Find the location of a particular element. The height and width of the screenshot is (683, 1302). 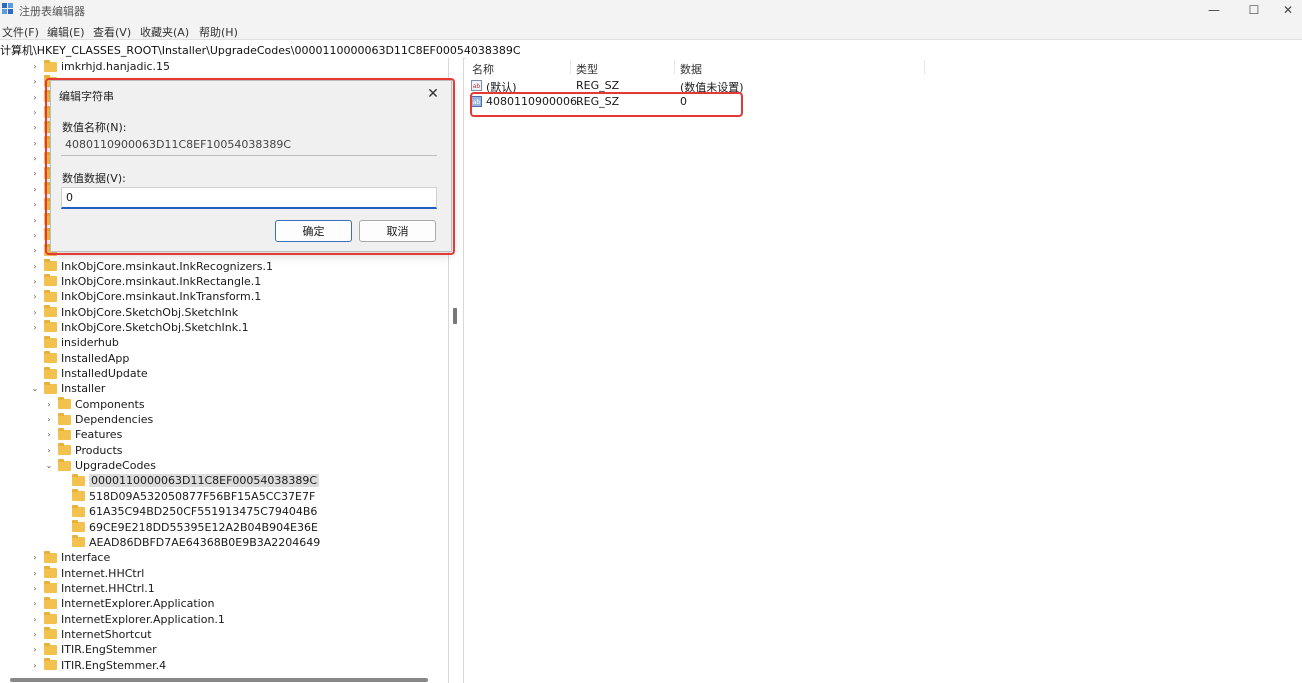

tree-item: › InkObjCore.SketchObj.SketchInk.1 is located at coordinates (139, 327).